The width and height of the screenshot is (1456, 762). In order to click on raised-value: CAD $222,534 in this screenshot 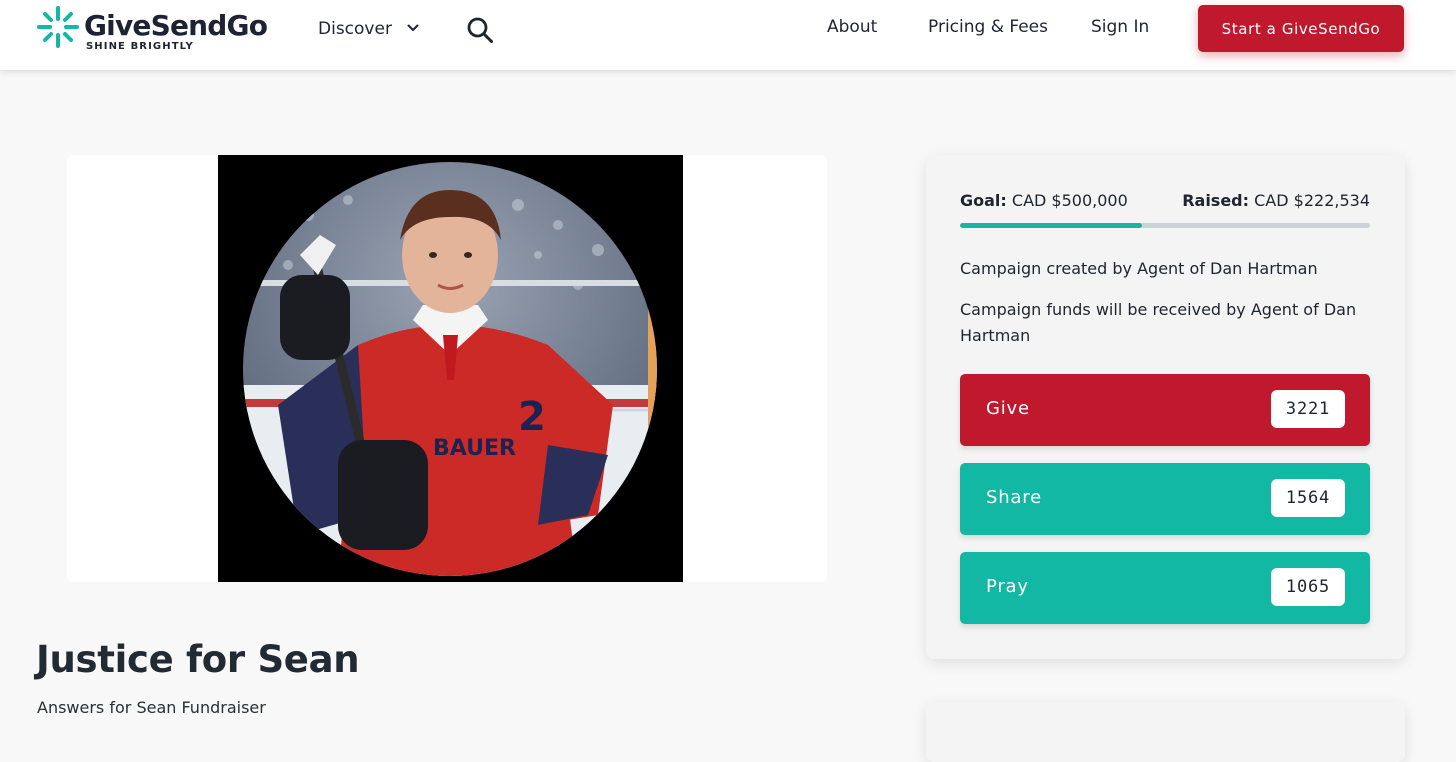, I will do `click(1312, 200)`.